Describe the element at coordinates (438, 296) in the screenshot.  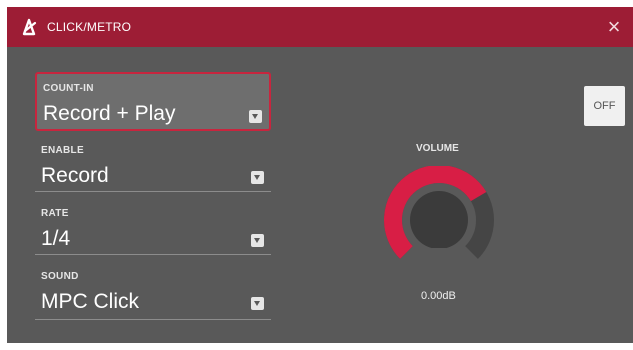
I see `volume-value: 0.00dB` at that location.